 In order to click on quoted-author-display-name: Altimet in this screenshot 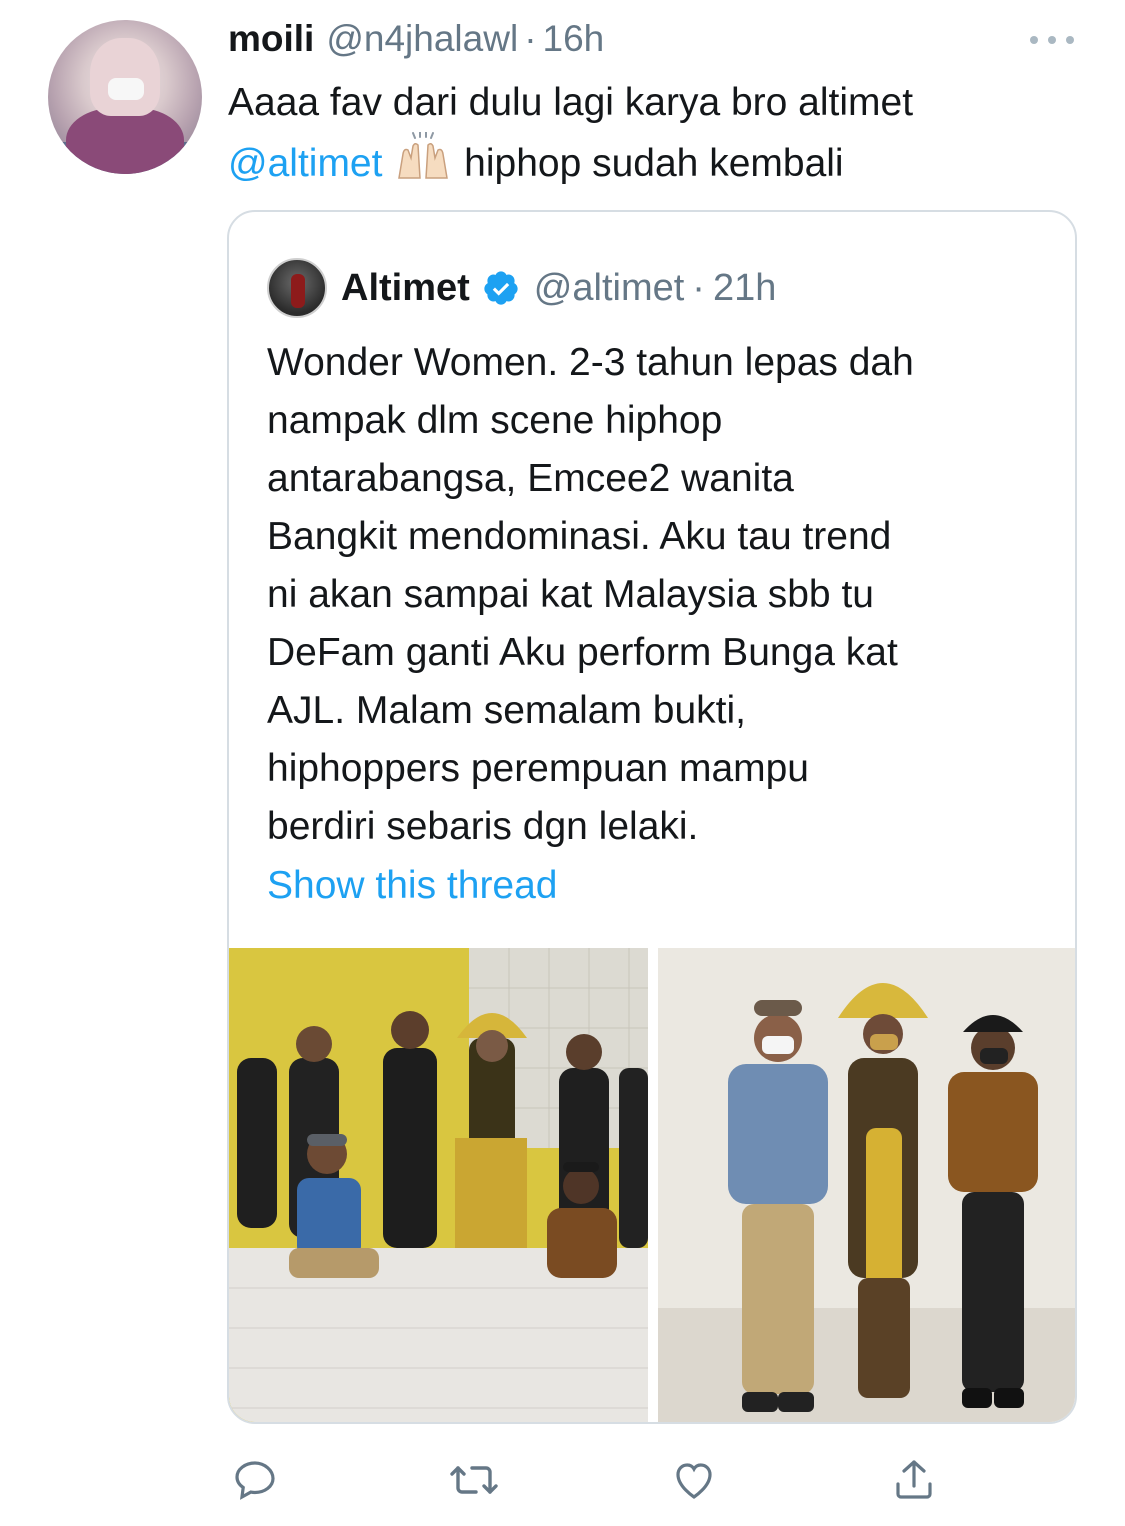, I will do `click(405, 288)`.